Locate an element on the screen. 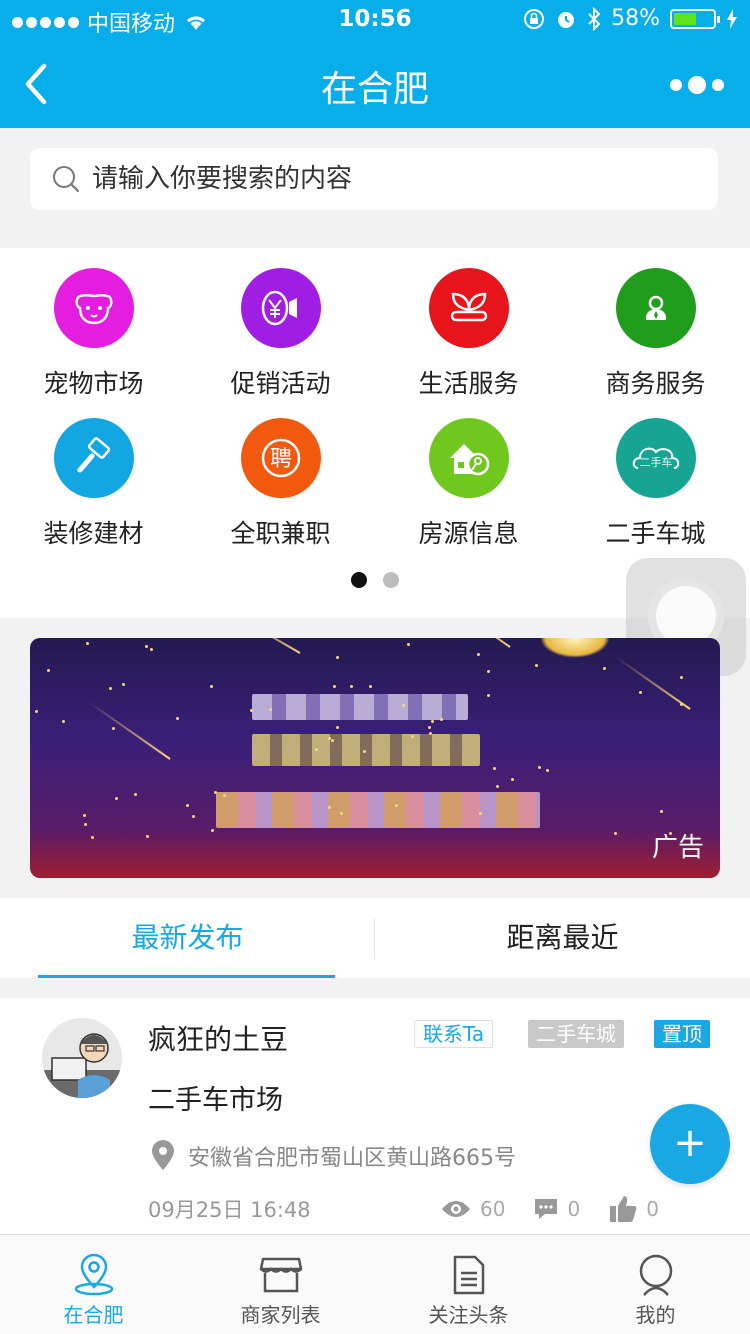 This screenshot has height=1334, width=750. add-post-button: + is located at coordinates (690, 1144).